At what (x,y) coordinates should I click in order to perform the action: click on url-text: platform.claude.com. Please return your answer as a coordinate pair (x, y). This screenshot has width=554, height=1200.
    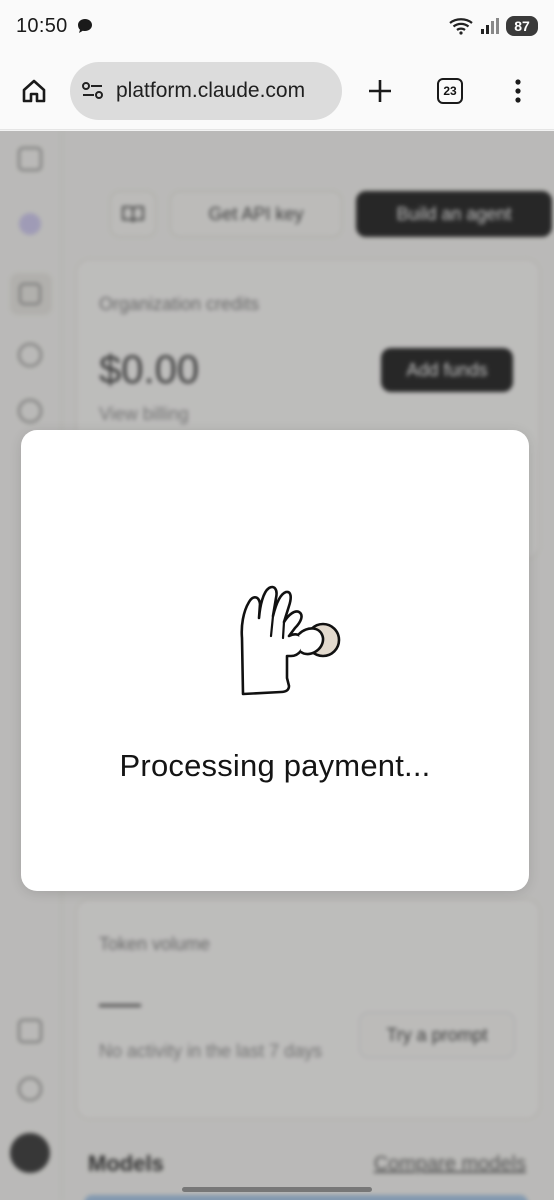
    Looking at the image, I should click on (211, 90).